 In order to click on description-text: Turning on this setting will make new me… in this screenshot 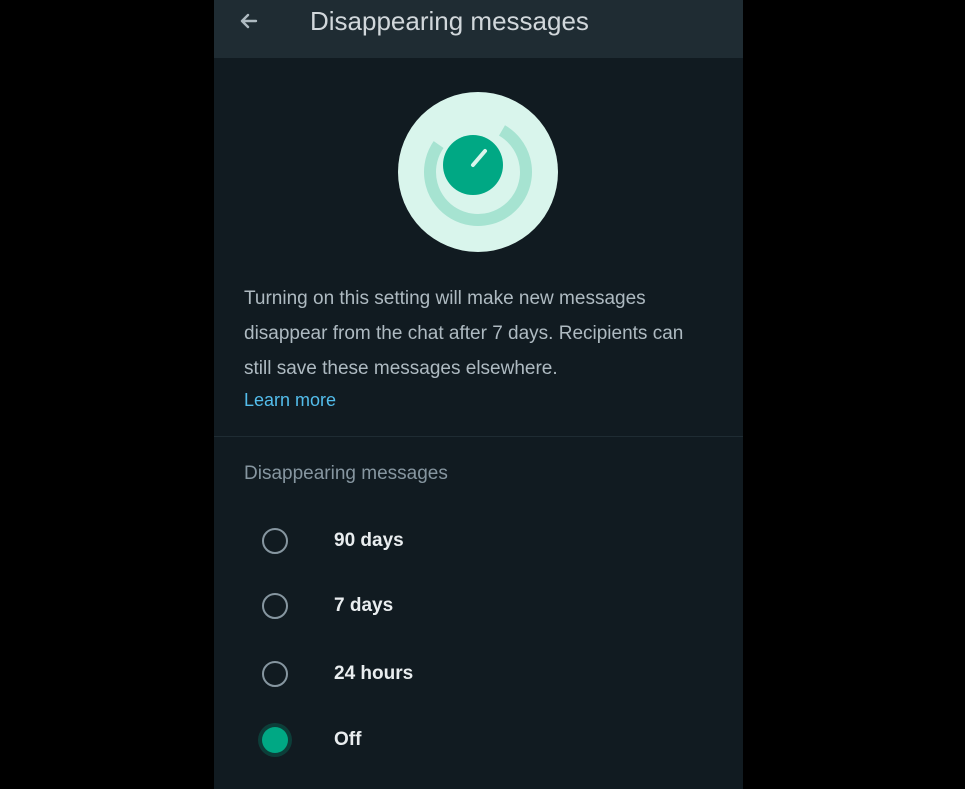, I will do `click(464, 333)`.